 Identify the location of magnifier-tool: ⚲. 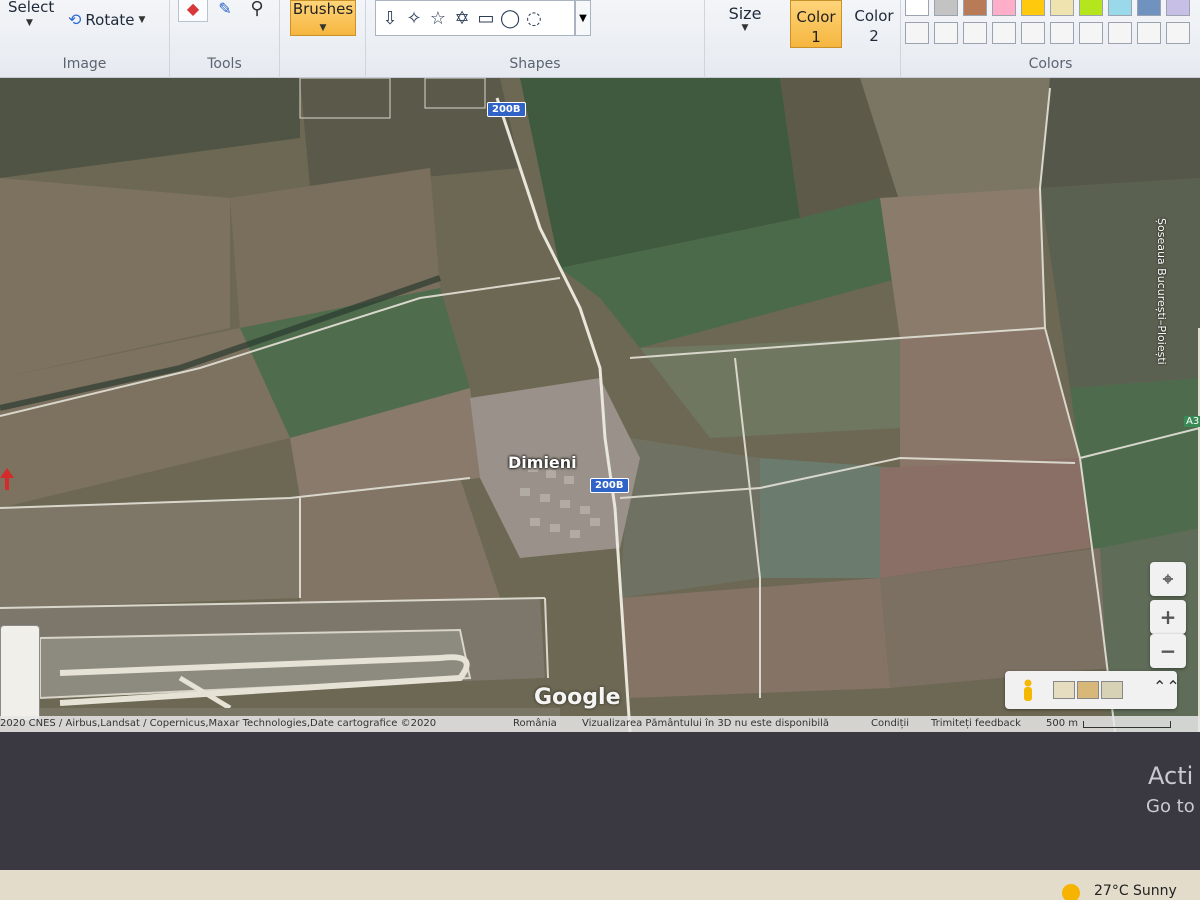
(257, 11).